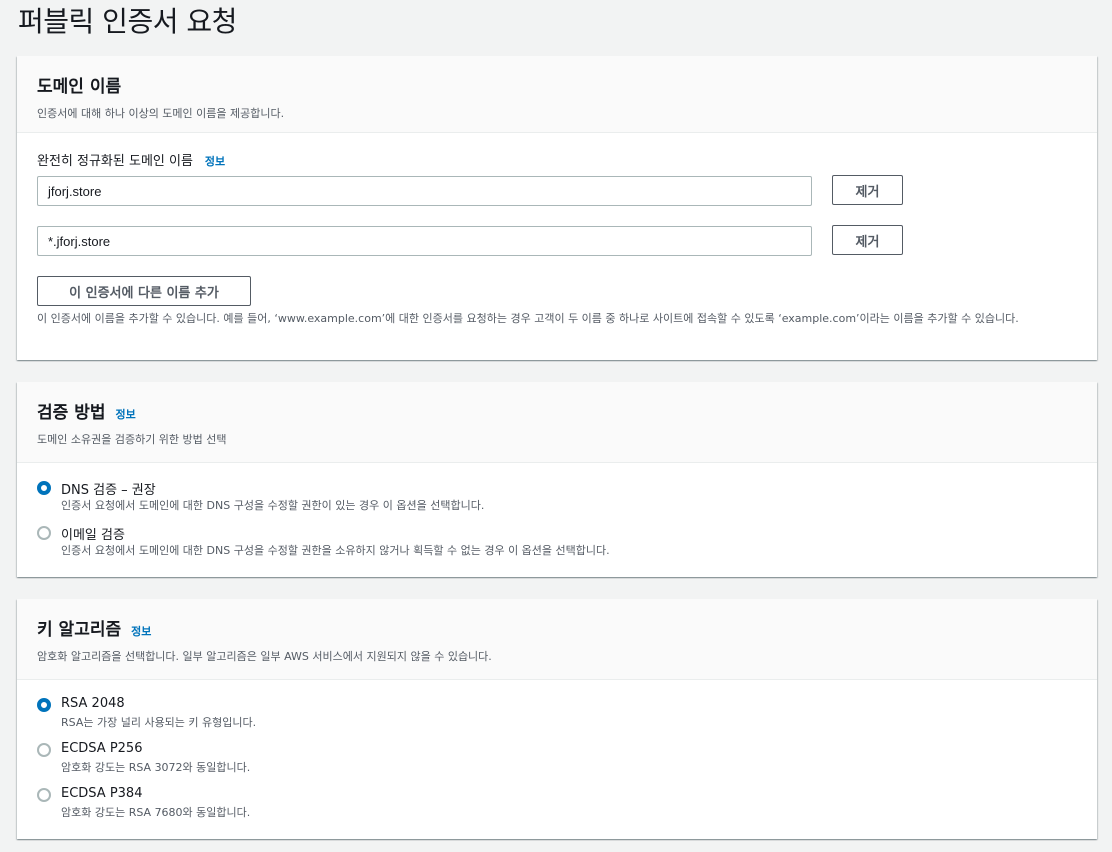 The height and width of the screenshot is (852, 1112). I want to click on domain-name-panel-header: 도메인 이름 인증서에 대해 하나 이상의 도메인 이름을 제공합니다., so click(557, 94).